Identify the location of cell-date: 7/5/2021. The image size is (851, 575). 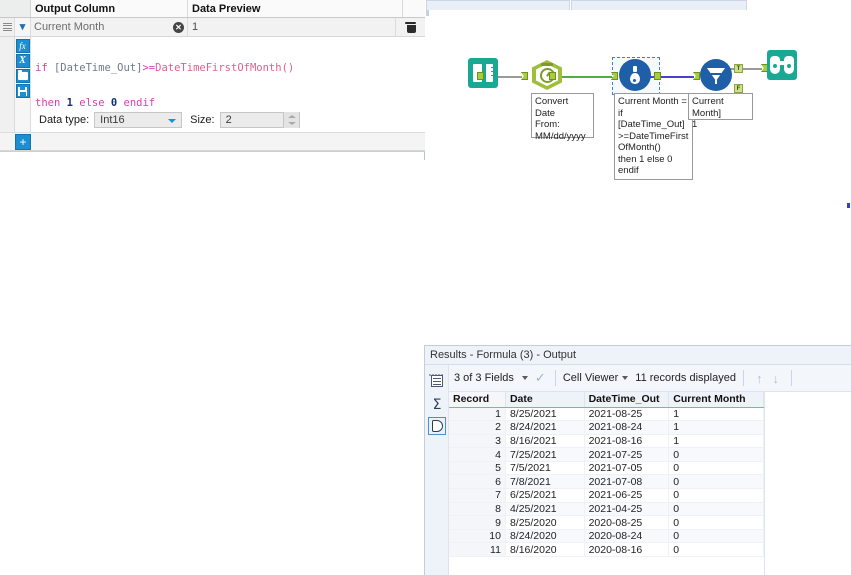
(545, 468).